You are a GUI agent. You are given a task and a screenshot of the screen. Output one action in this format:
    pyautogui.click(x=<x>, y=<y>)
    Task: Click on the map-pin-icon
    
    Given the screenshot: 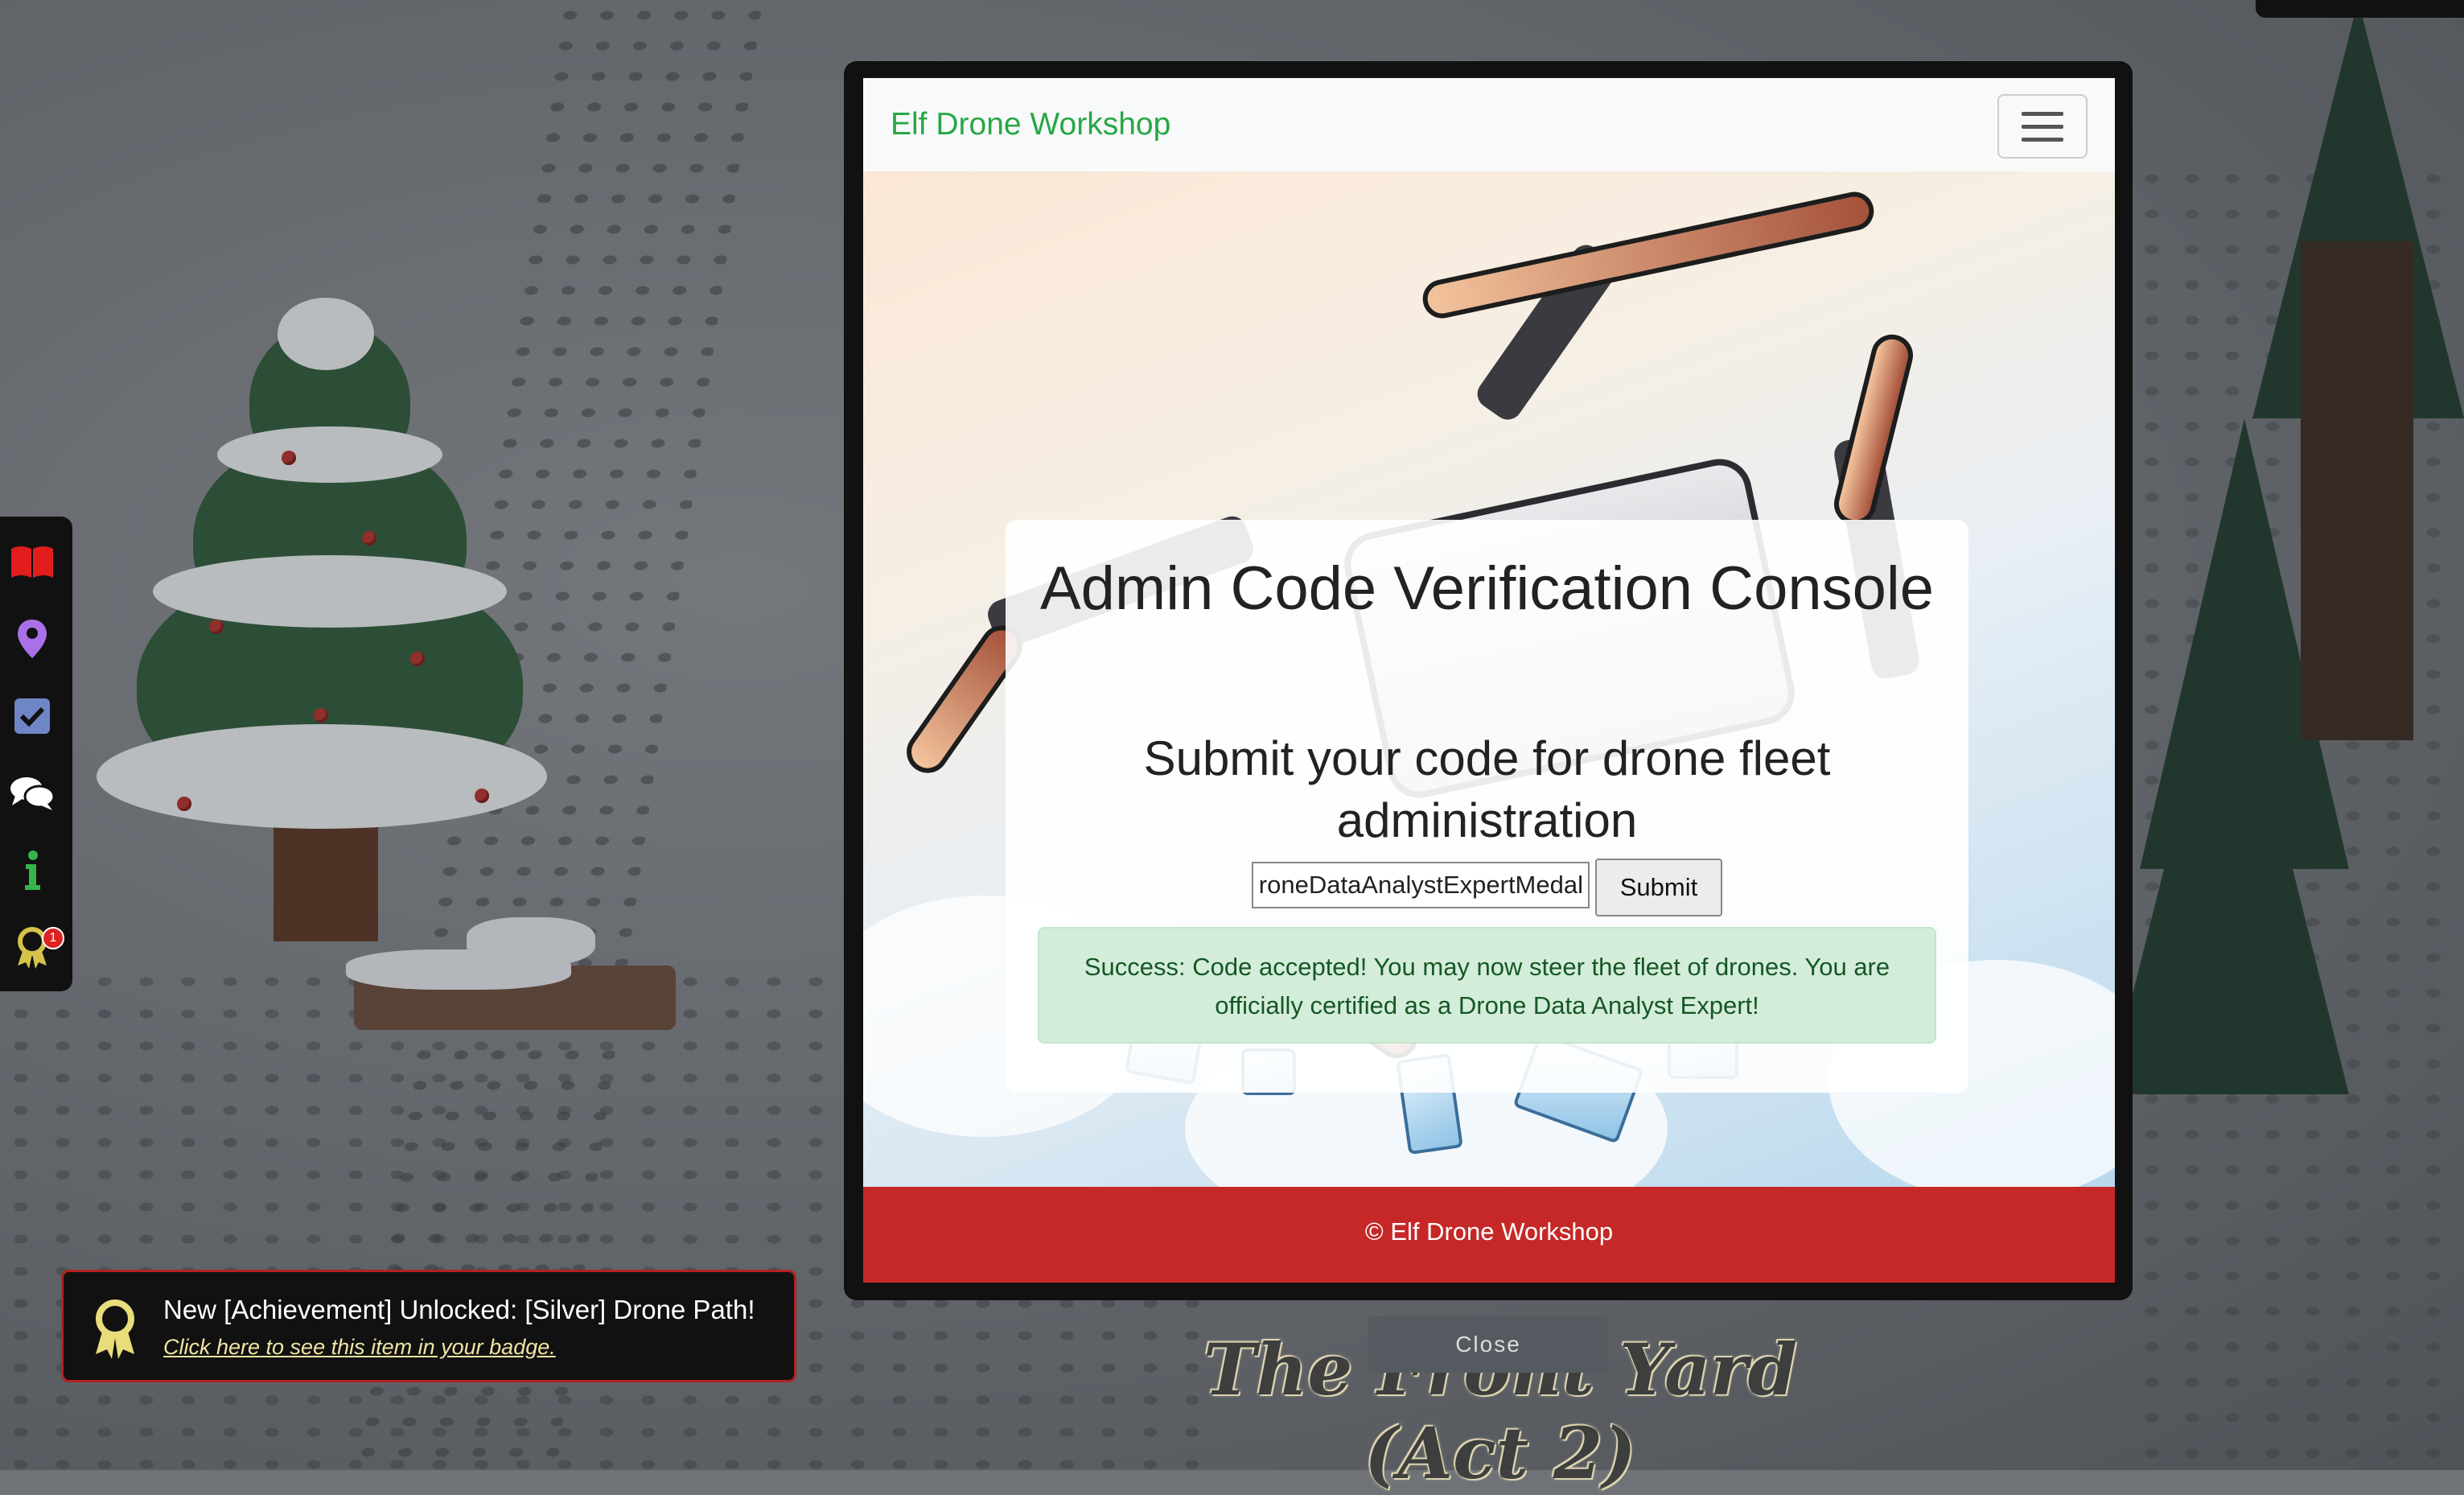 What is the action you would take?
    pyautogui.click(x=32, y=639)
    